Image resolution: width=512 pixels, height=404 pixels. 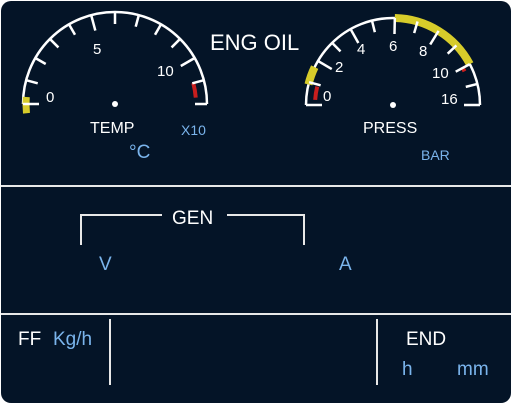 I want to click on endurance-separator, so click(x=377, y=352).